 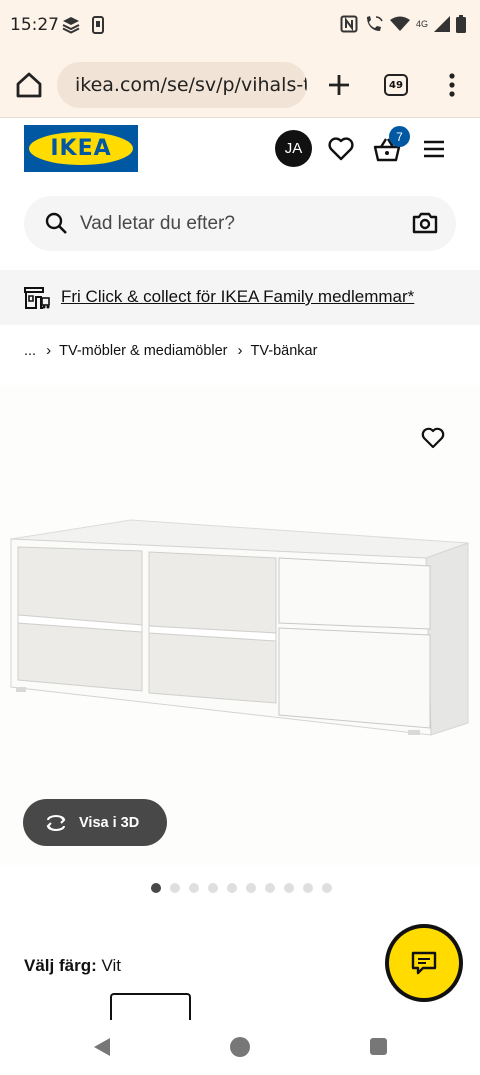 I want to click on color-selector-label: Välj färg: Vit, so click(x=72, y=966).